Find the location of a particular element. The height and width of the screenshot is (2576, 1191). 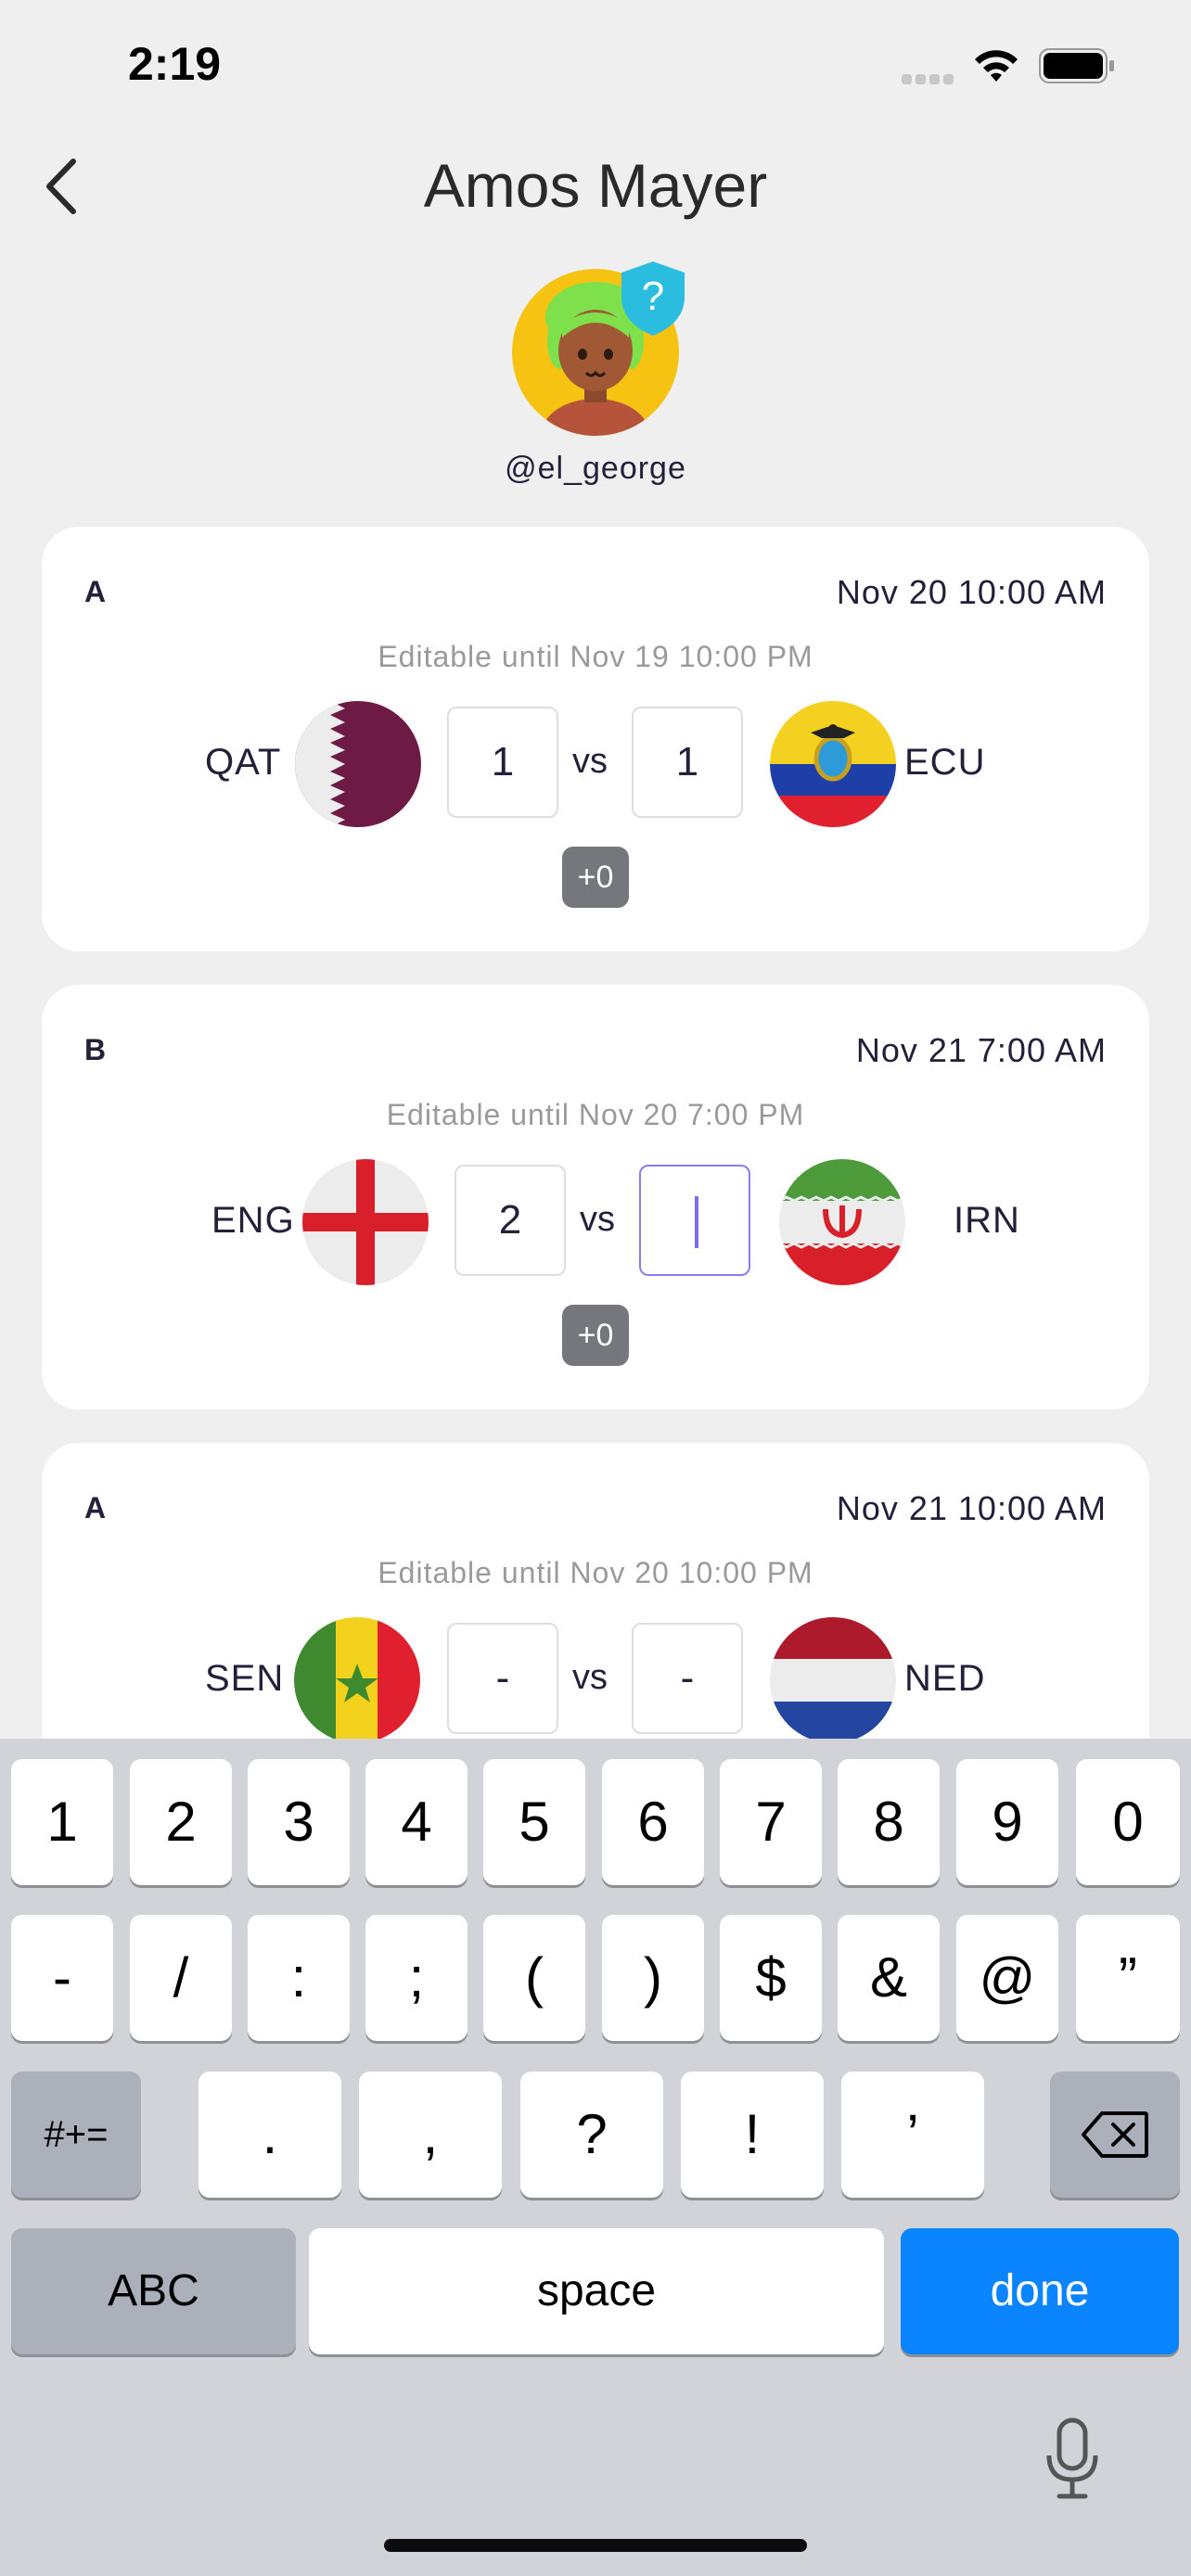

key-9: 9 is located at coordinates (1007, 1822).